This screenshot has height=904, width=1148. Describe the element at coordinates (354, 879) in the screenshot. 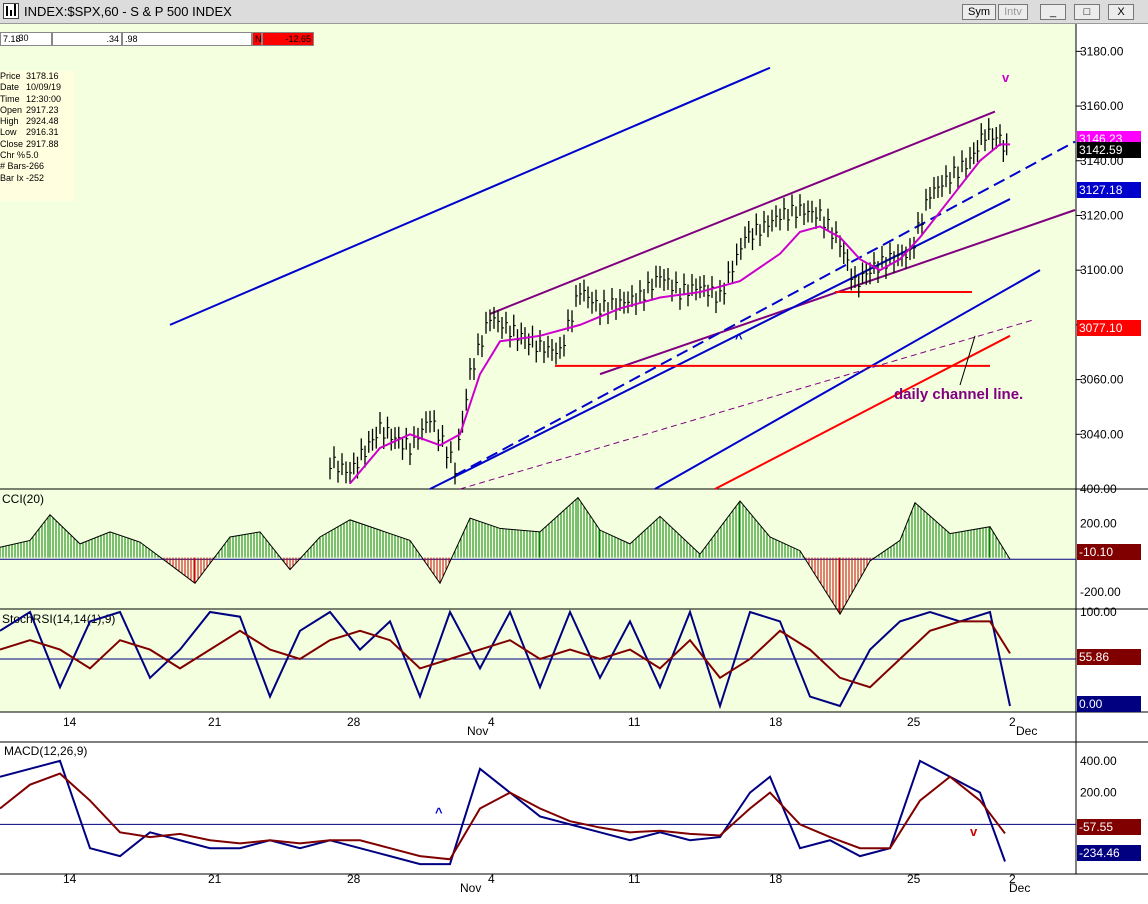

I see `x-tick-label-bottom: 28` at that location.